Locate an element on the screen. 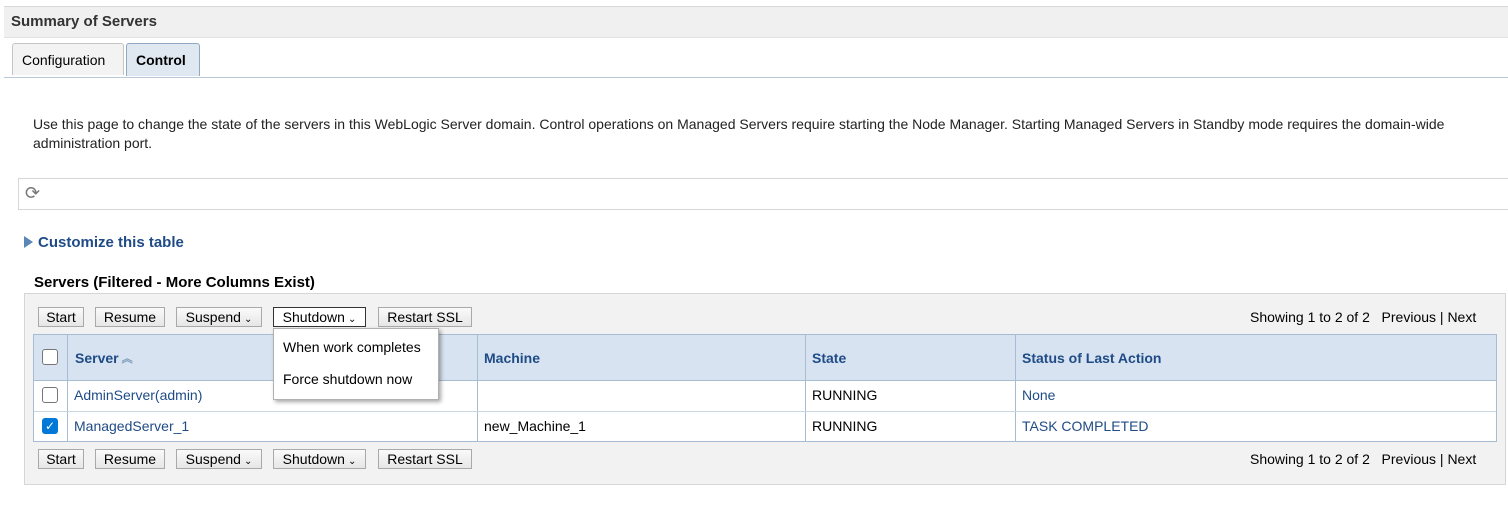  select-all-checkbox is located at coordinates (50, 357).